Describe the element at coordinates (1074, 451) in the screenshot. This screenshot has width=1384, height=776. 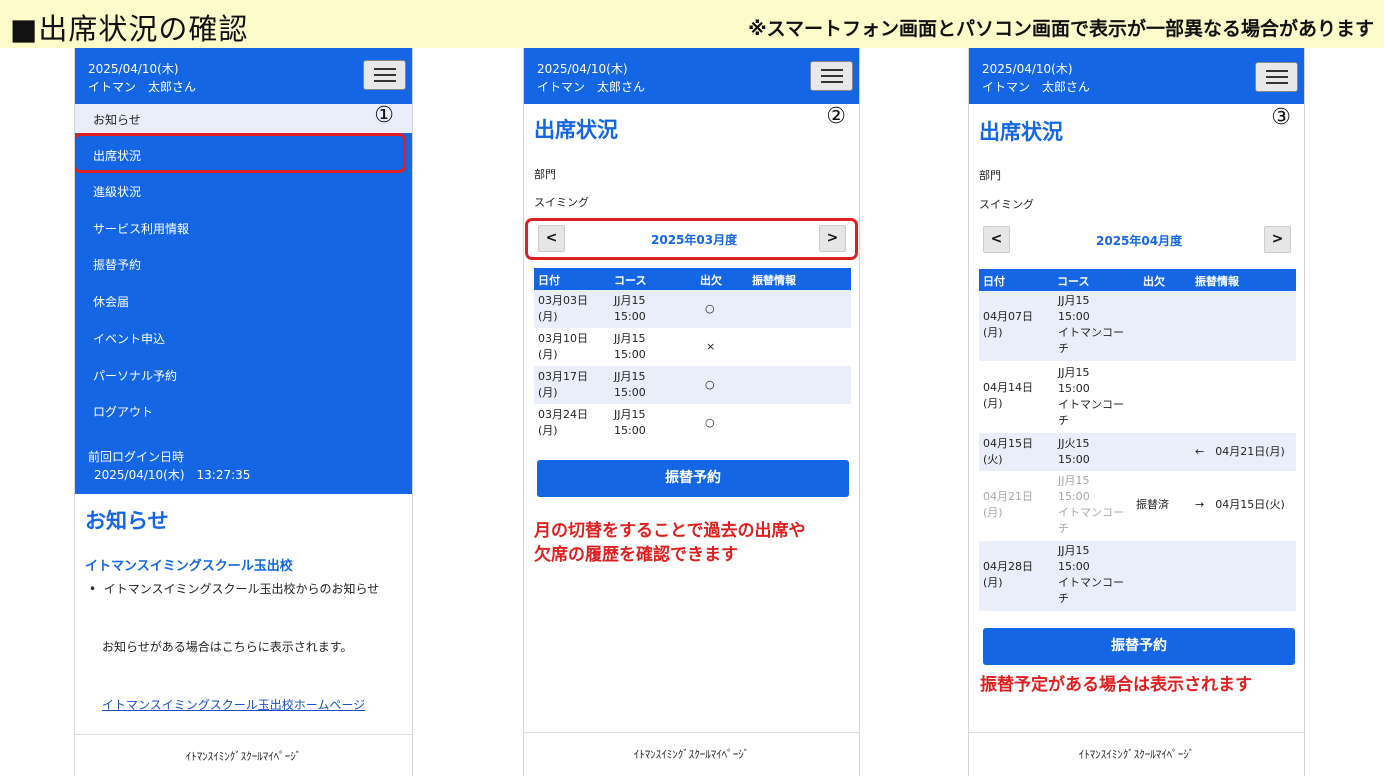
I see `row-course: JJ火15 15:00` at that location.